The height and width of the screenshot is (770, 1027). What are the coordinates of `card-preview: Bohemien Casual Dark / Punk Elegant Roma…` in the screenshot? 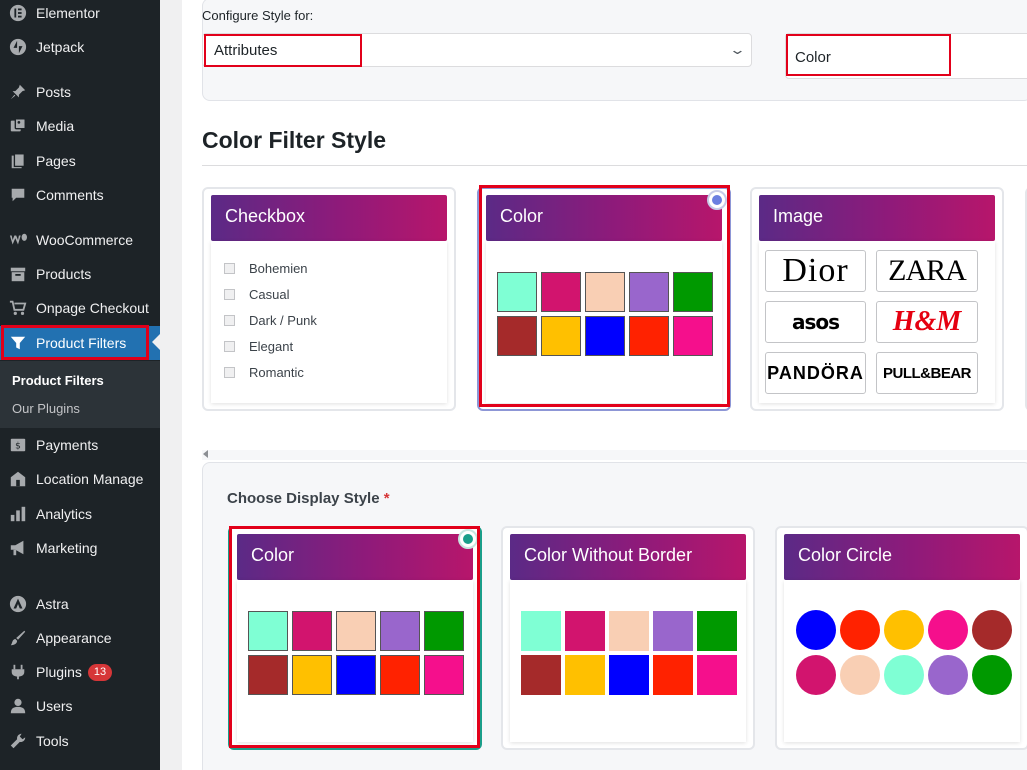 It's located at (329, 322).